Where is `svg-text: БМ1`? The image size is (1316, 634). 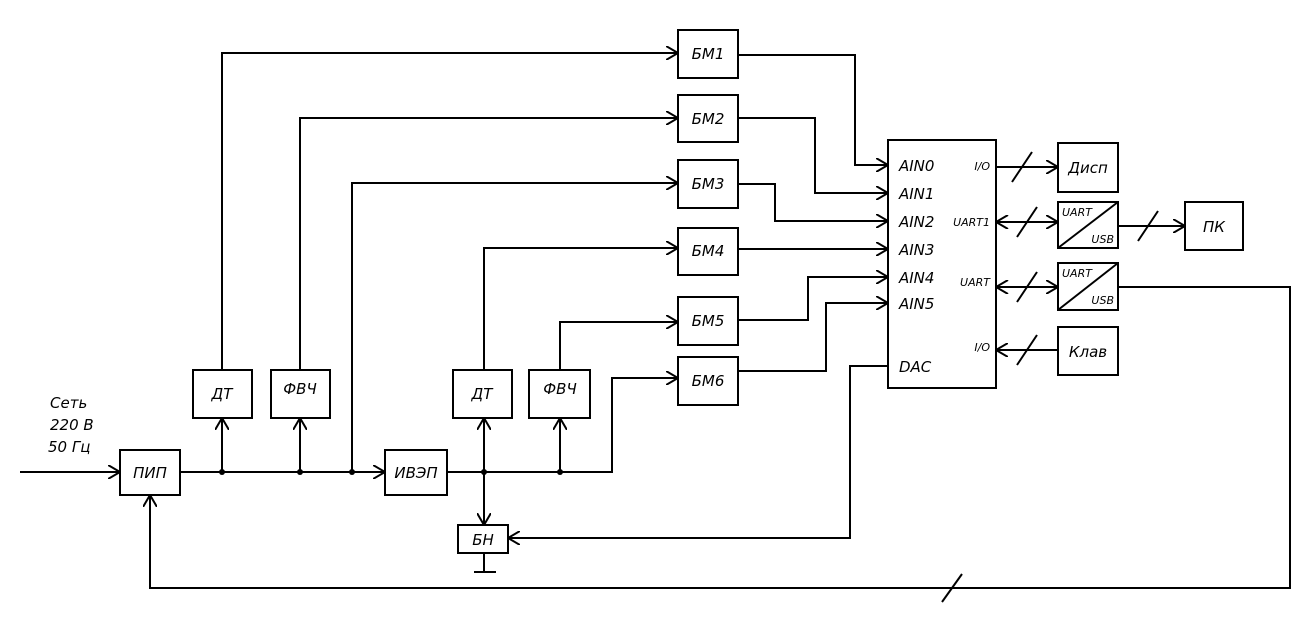 svg-text: БМ1 is located at coordinates (708, 54).